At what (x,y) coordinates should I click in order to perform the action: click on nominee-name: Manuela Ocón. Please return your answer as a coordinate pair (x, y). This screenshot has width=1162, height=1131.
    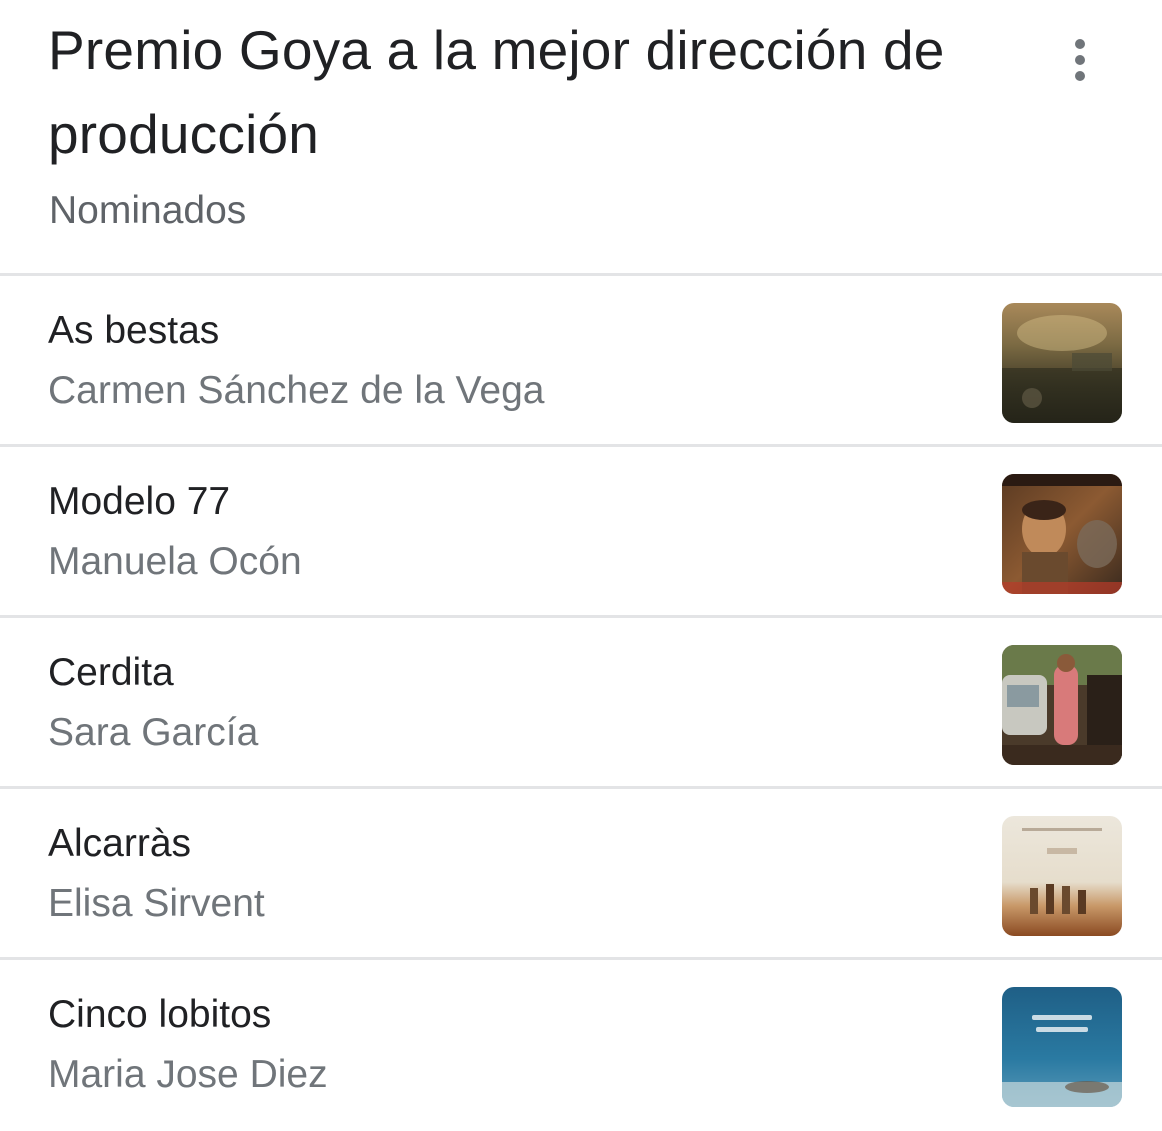
    Looking at the image, I should click on (175, 561).